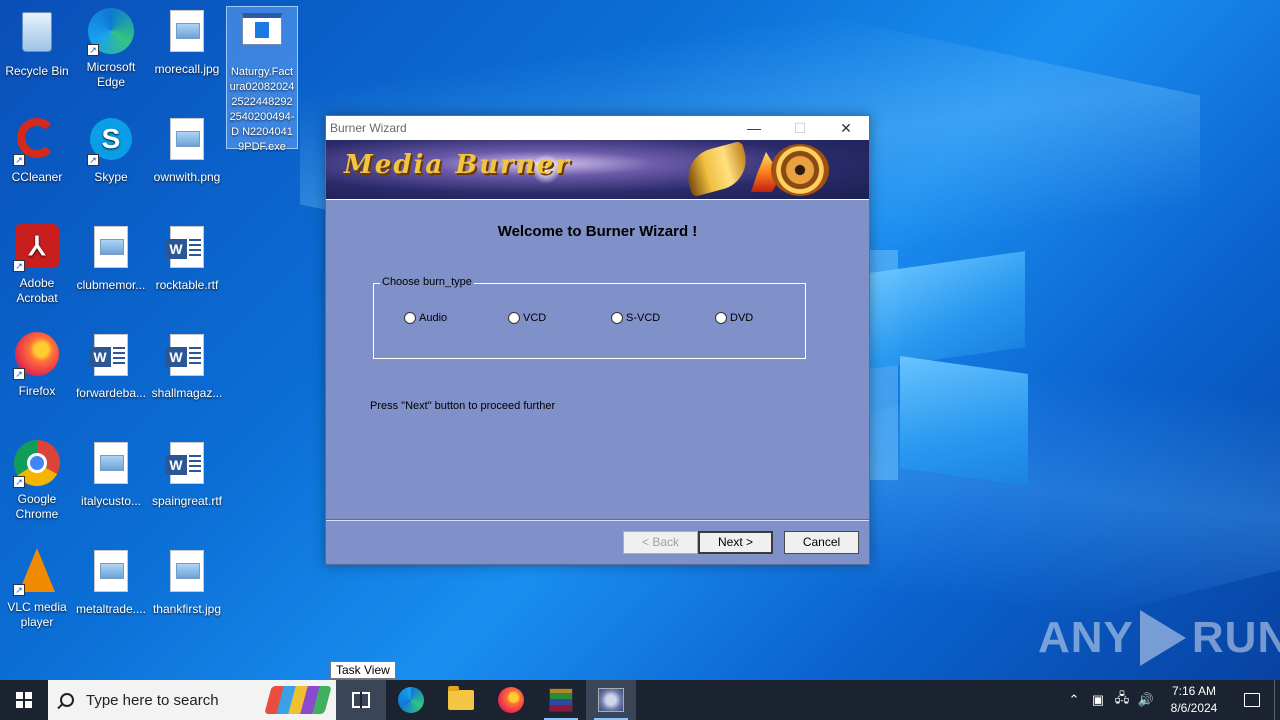  I want to click on desktop-icon-recycle-bin: Recycle Bin, so click(37, 43).